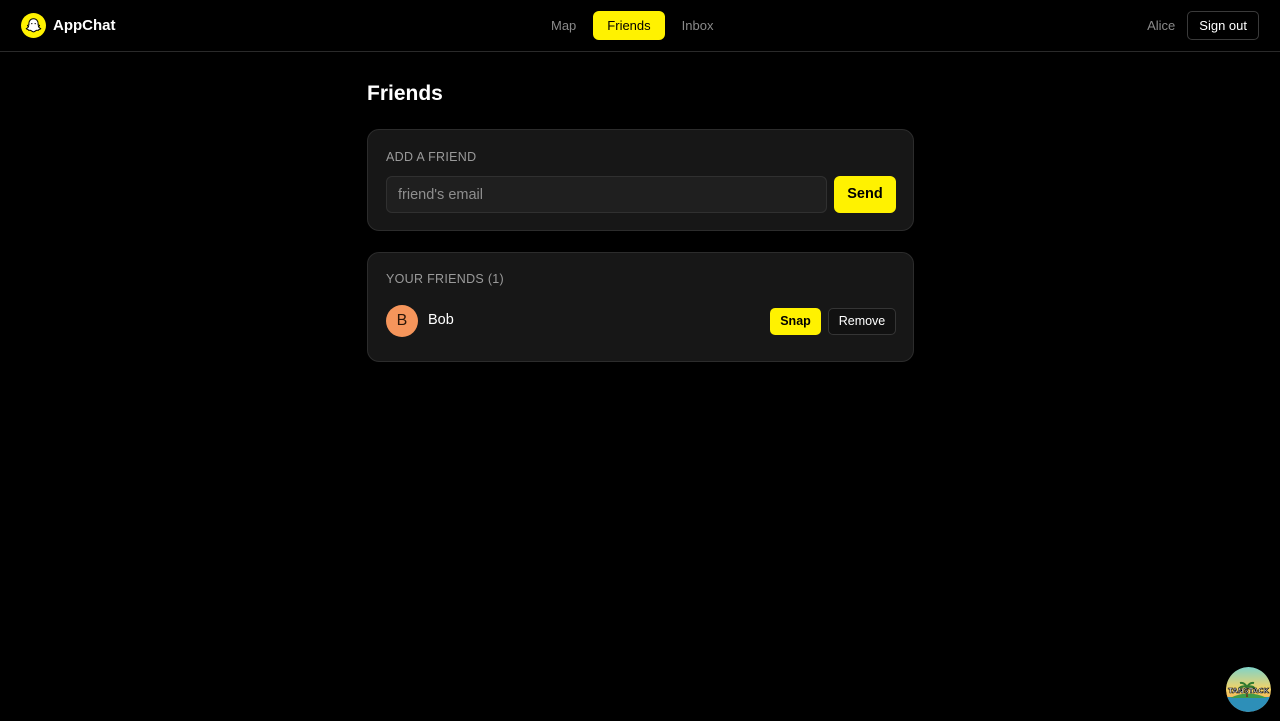 This screenshot has width=1280, height=721. Describe the element at coordinates (563, 25) in the screenshot. I see `nav-item-map: Map` at that location.